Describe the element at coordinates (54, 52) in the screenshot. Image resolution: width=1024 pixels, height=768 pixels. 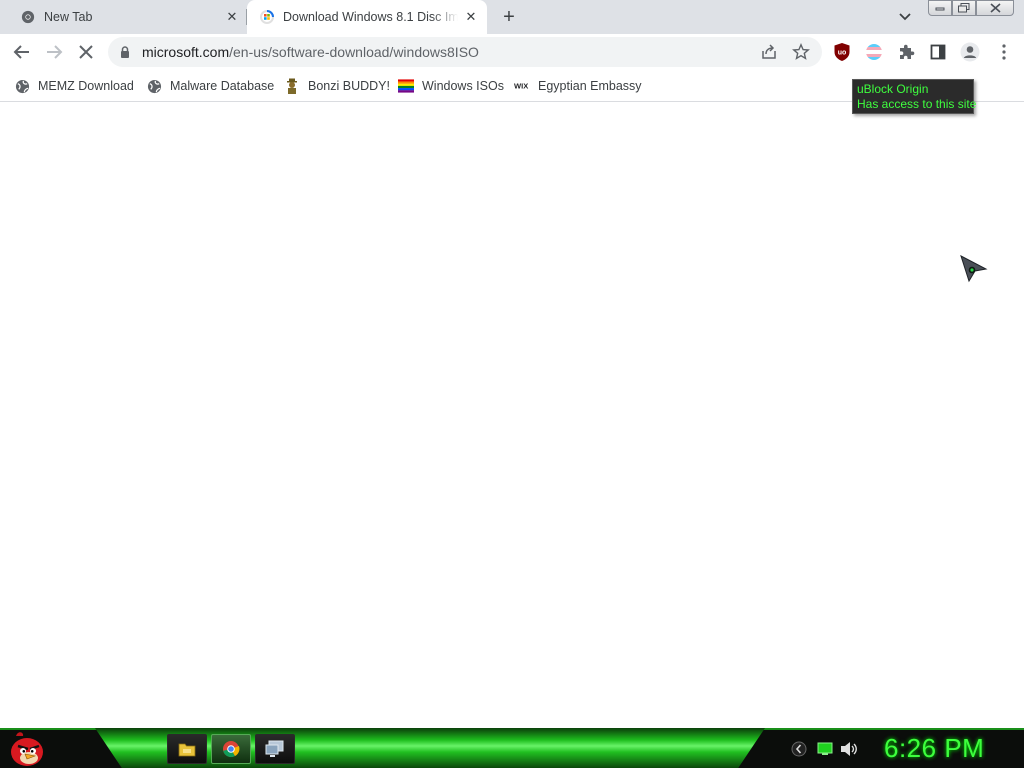
I see `forward-icon` at that location.